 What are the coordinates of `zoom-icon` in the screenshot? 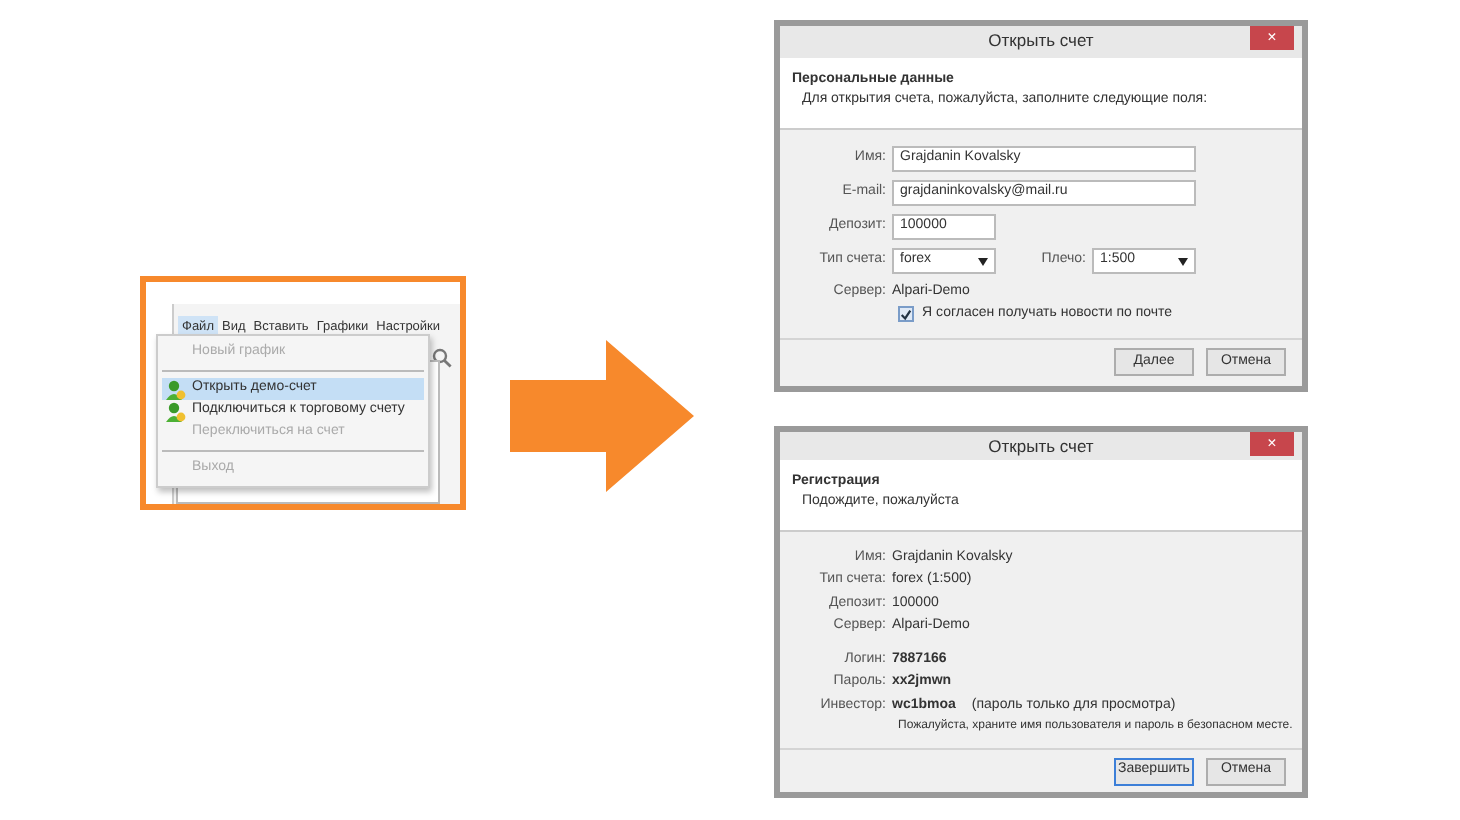 It's located at (442, 357).